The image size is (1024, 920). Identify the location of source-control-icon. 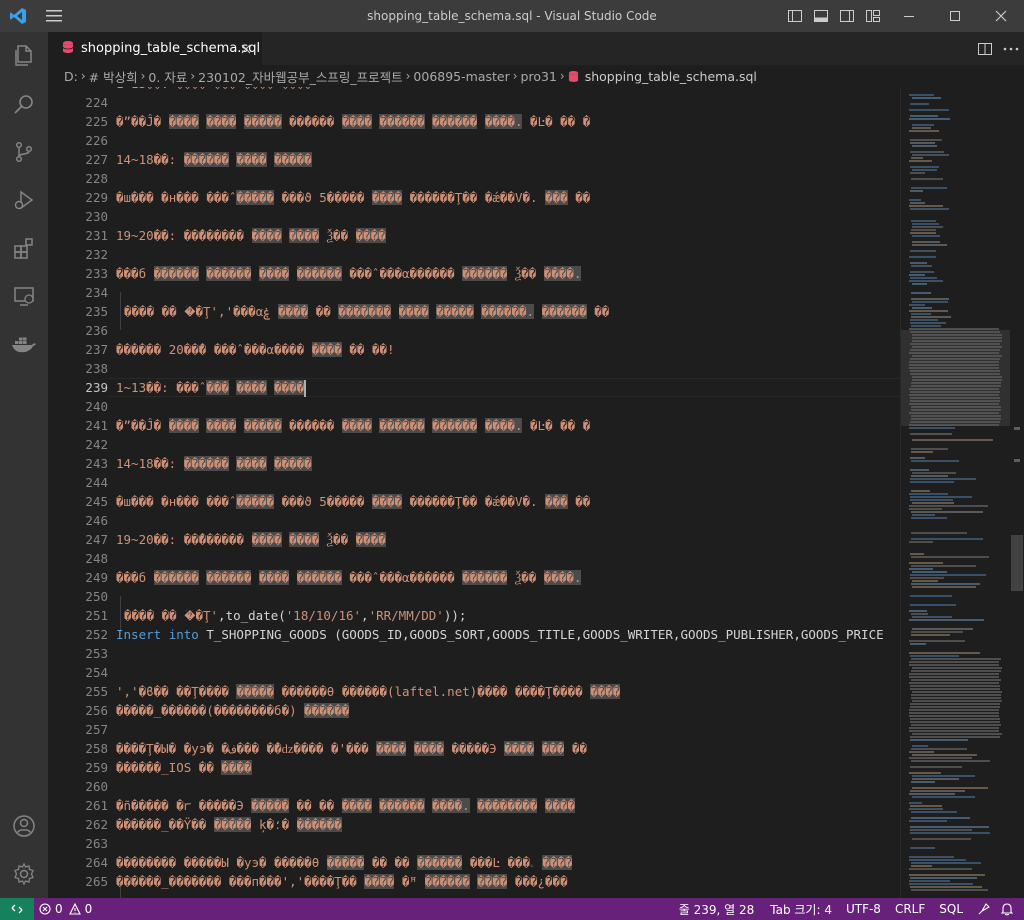
(24, 152).